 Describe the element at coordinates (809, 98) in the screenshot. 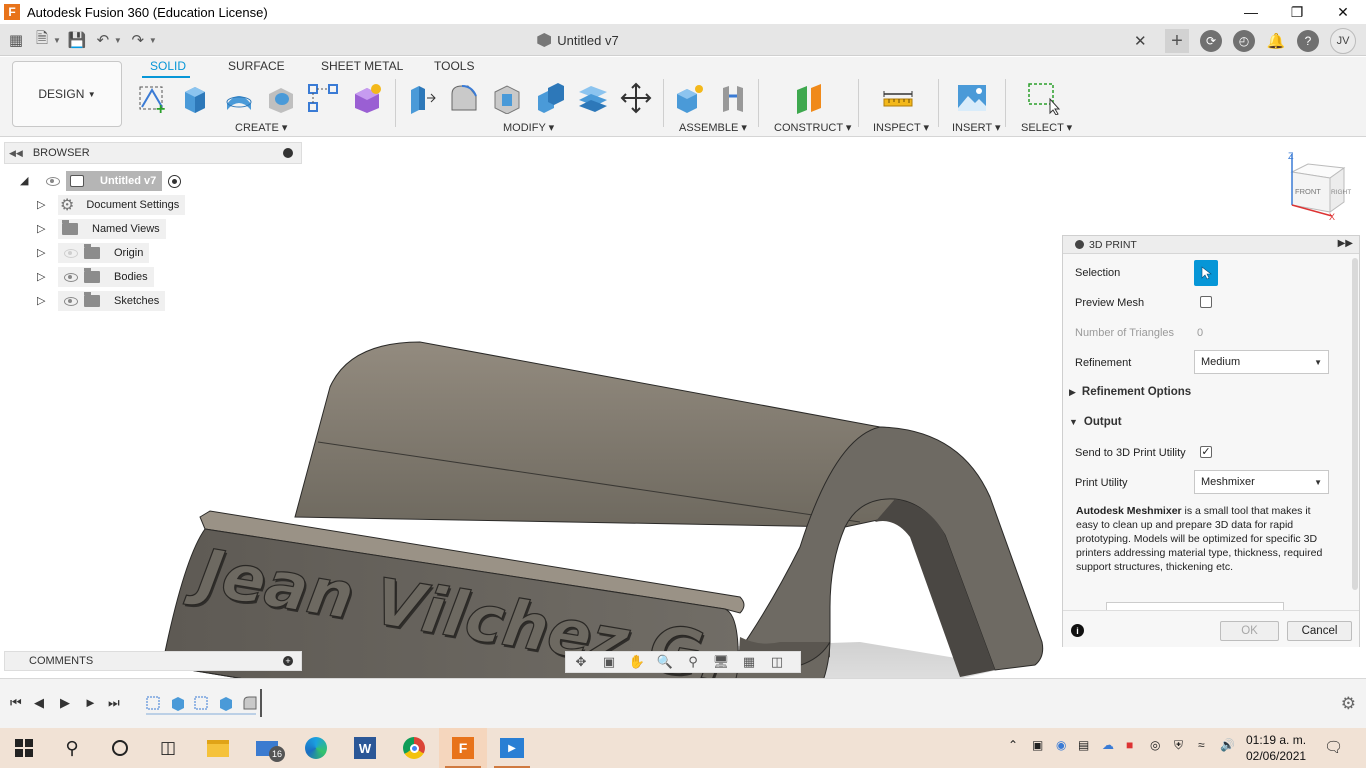

I see `offset-plane-icon` at that location.